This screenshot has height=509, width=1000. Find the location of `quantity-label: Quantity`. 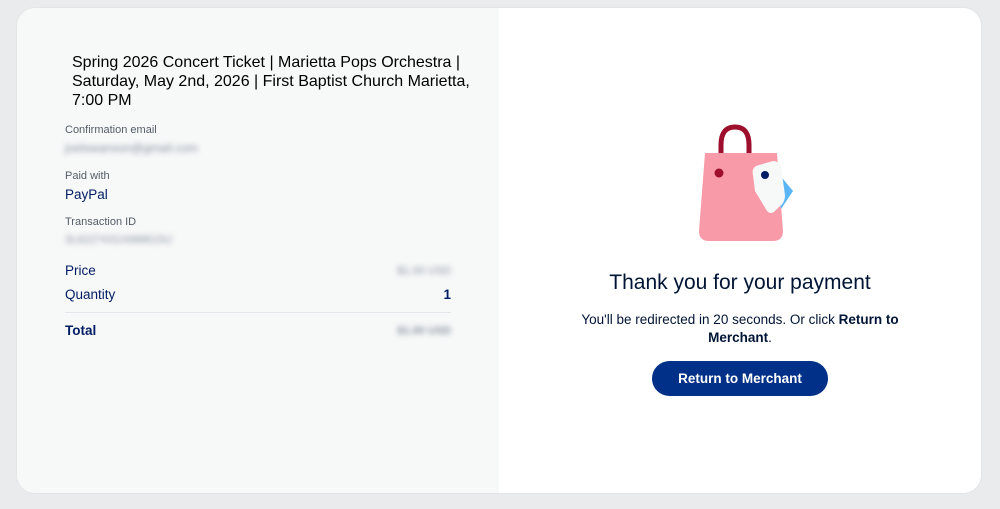

quantity-label: Quantity is located at coordinates (90, 294).